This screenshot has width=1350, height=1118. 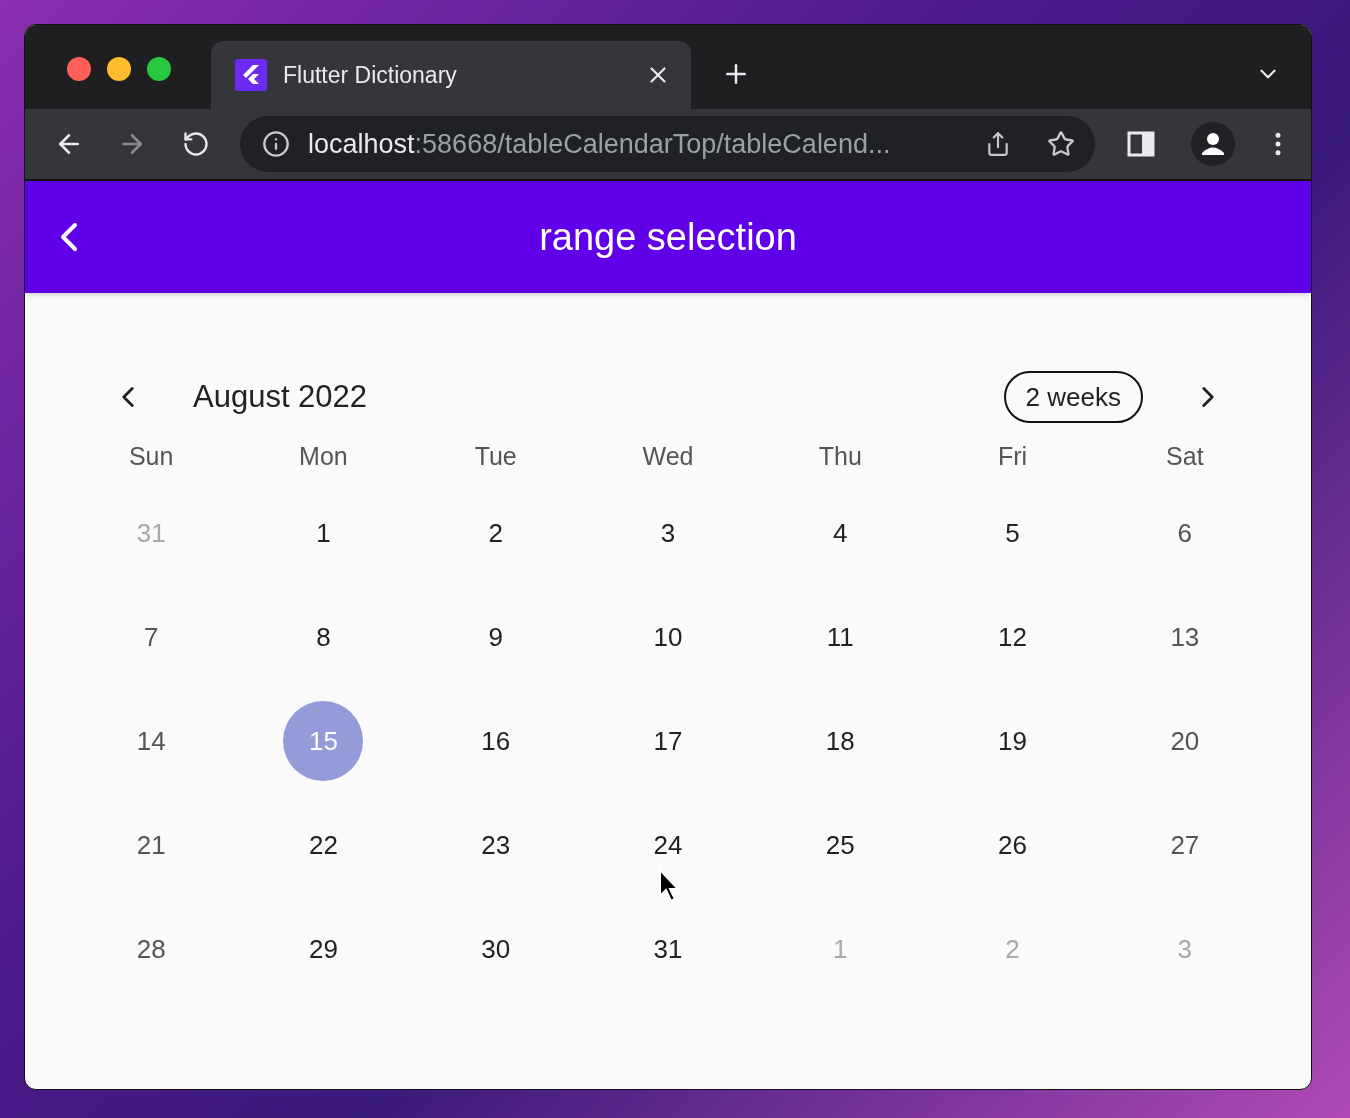 I want to click on weekday-label: Sun, so click(x=151, y=457).